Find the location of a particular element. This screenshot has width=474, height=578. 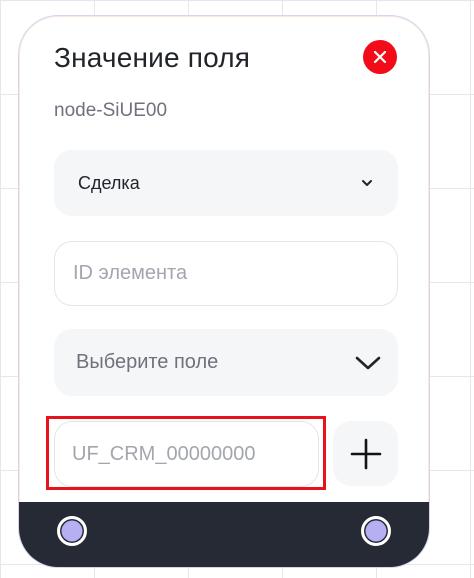

field-select: Выберите поле is located at coordinates (226, 362).